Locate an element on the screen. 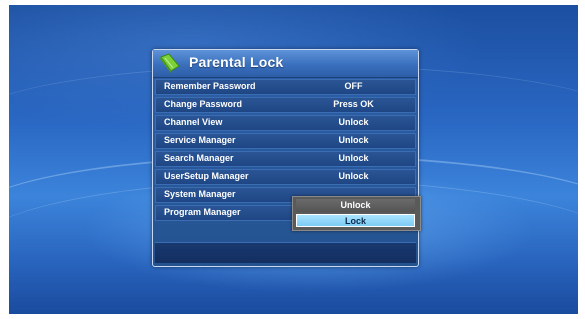 This screenshot has height=319, width=585. dialog-footer is located at coordinates (285, 252).